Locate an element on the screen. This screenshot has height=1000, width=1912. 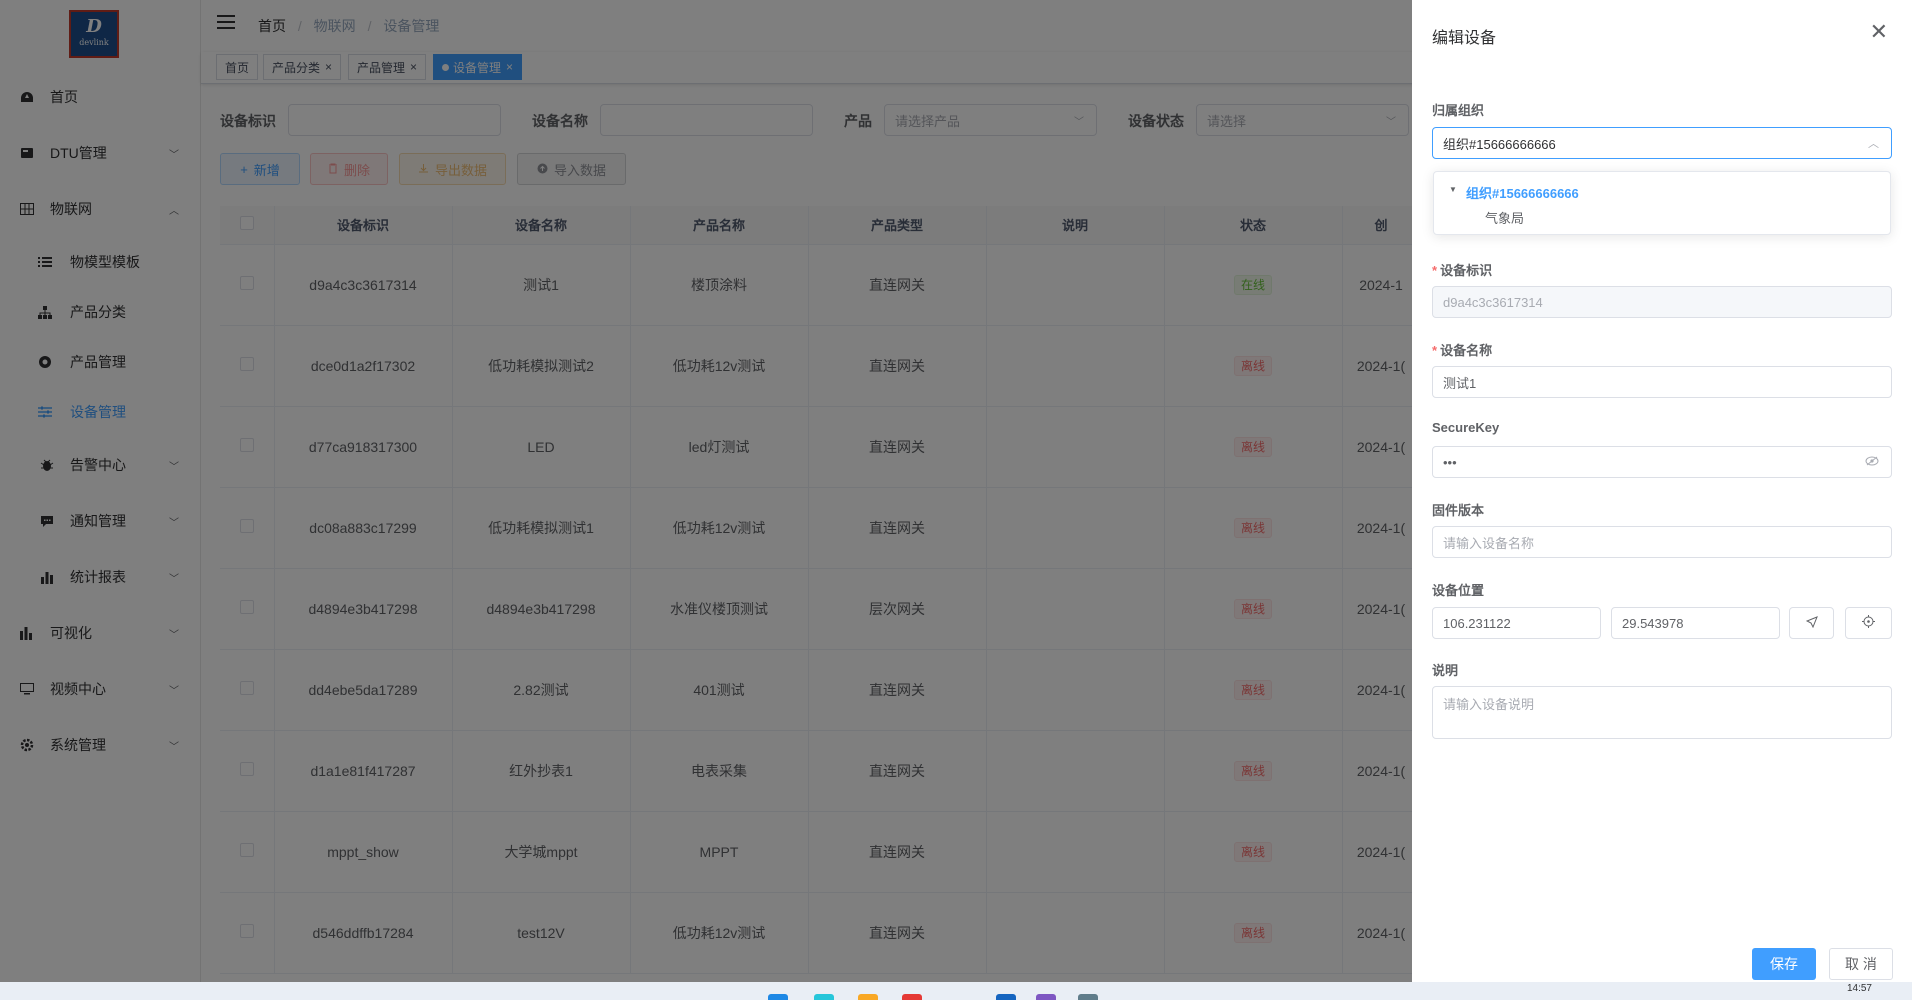
longitude-input: 106.231122 is located at coordinates (1516, 623).